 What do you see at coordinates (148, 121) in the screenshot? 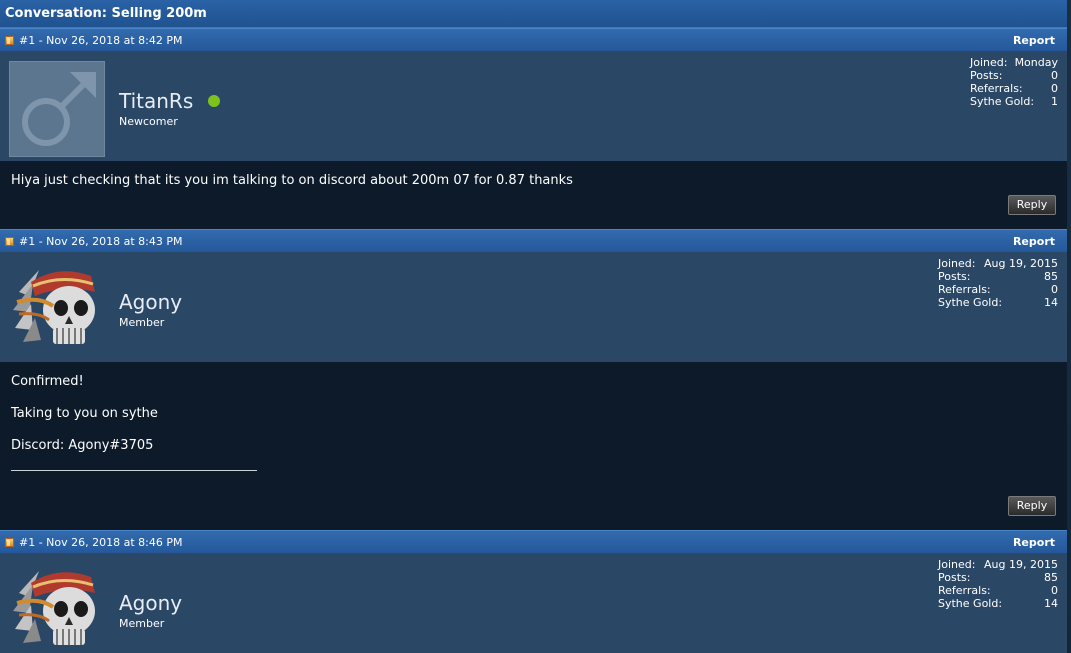
I see `user-rank: Newcomer` at bounding box center [148, 121].